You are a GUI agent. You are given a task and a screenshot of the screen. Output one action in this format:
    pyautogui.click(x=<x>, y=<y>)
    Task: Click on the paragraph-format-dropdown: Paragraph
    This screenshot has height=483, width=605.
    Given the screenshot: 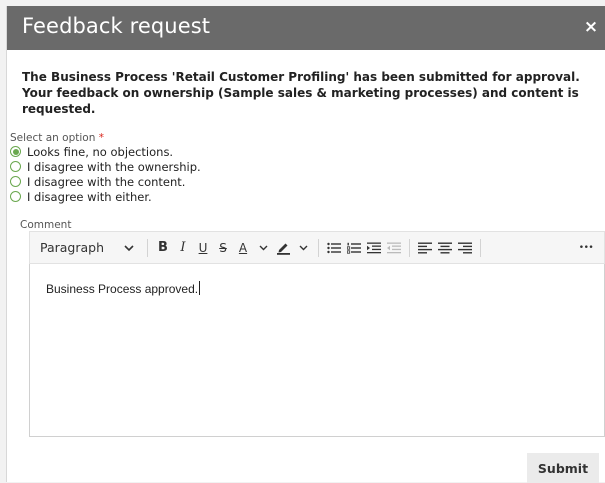 What is the action you would take?
    pyautogui.click(x=86, y=247)
    